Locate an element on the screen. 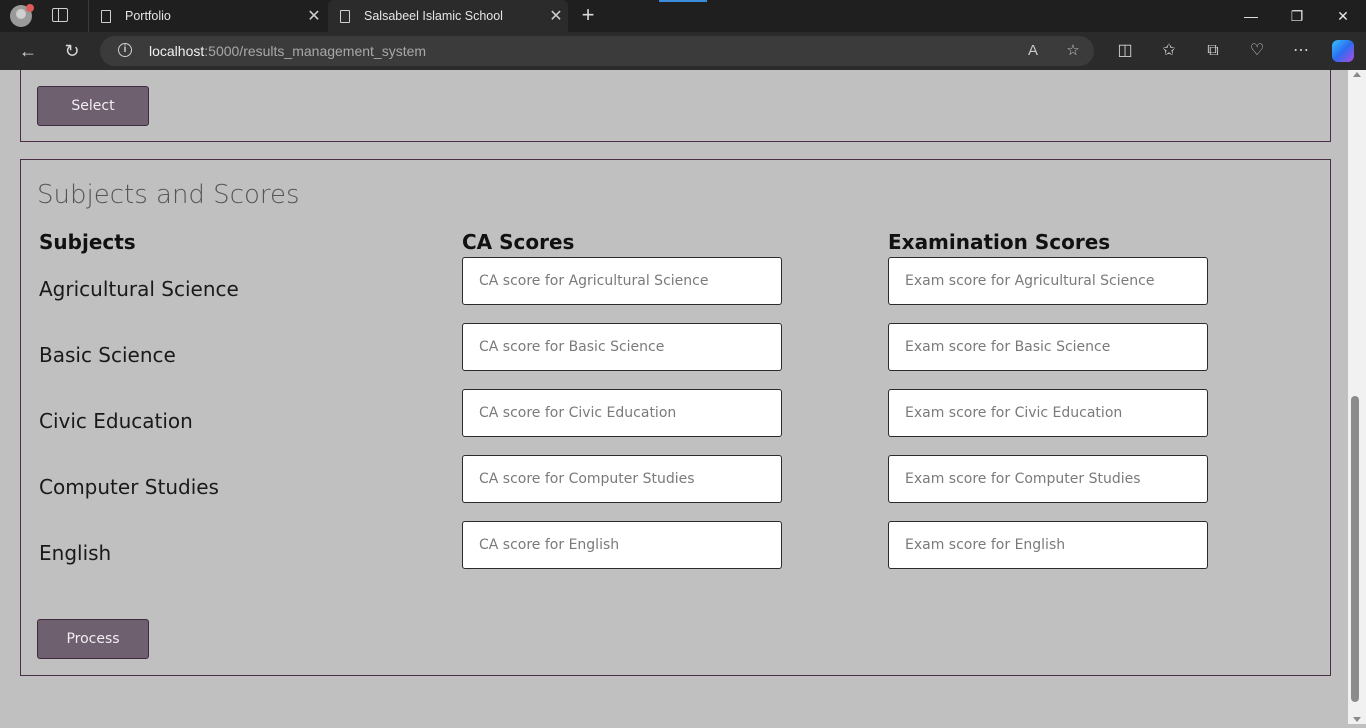  subject-label: Basic Science is located at coordinates (107, 355).